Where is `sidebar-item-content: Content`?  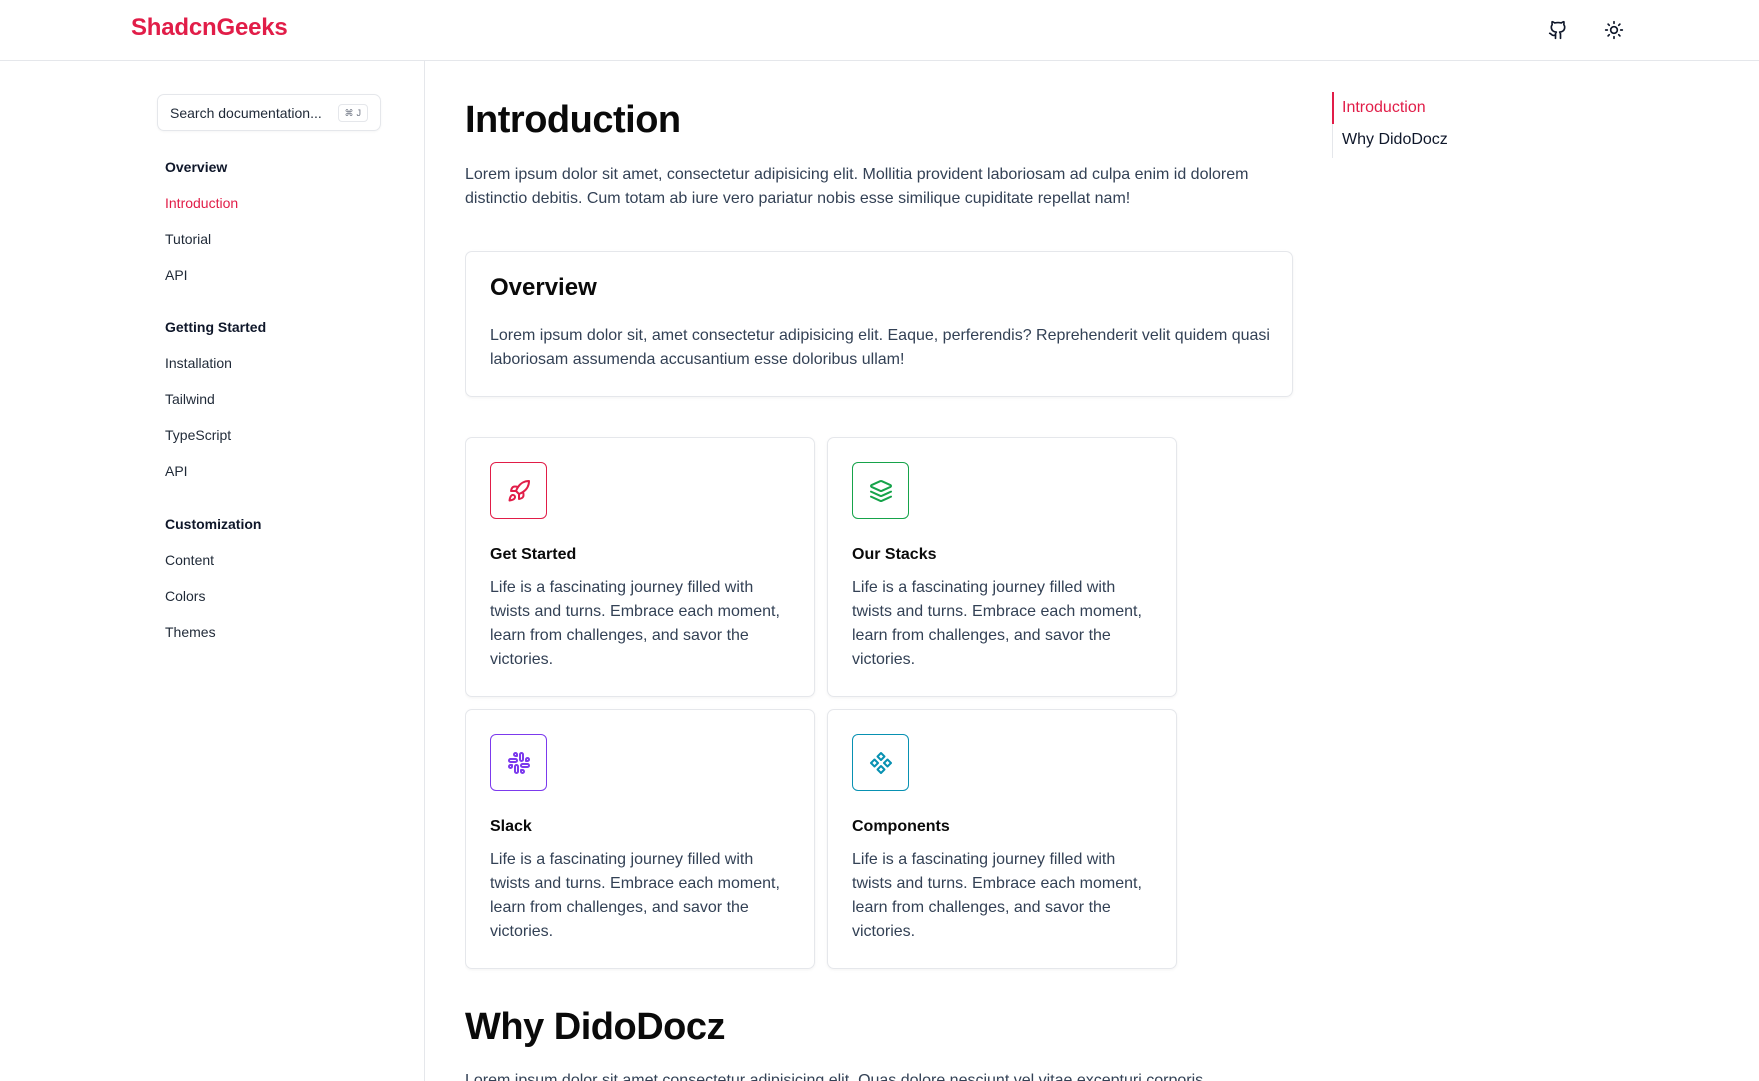 sidebar-item-content: Content is located at coordinates (189, 560).